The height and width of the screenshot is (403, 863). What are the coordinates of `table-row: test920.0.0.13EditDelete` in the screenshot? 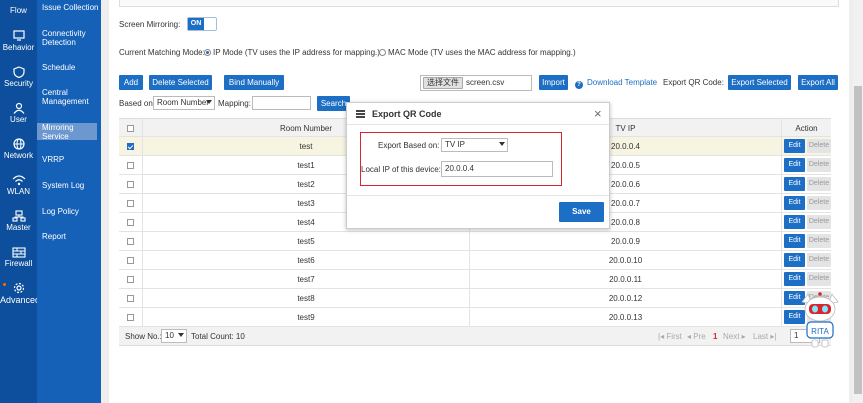 It's located at (475, 317).